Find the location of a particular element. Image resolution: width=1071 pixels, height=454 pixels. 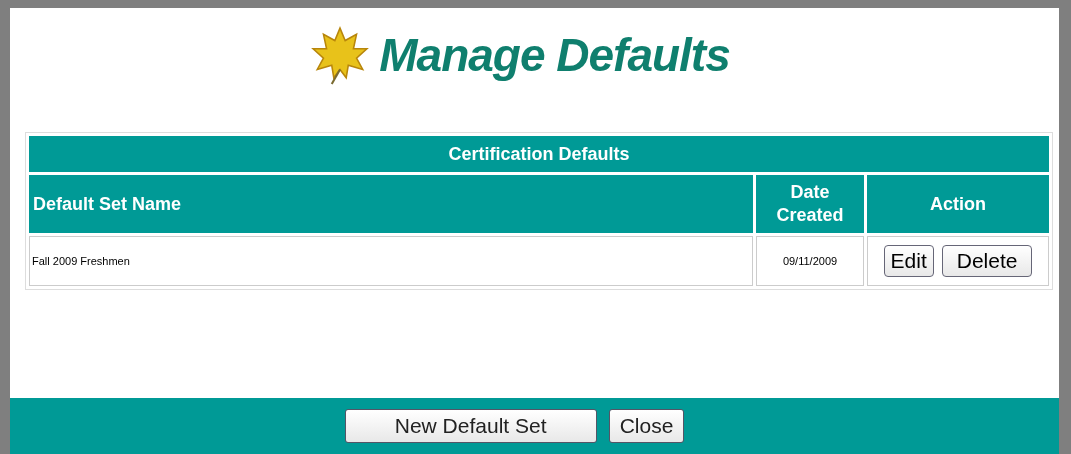

column-header: Action is located at coordinates (958, 204).